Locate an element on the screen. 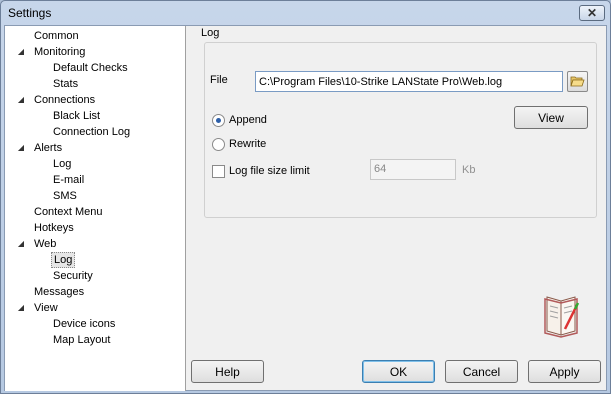 This screenshot has width=611, height=394. size-limit-checkbox is located at coordinates (218, 171).